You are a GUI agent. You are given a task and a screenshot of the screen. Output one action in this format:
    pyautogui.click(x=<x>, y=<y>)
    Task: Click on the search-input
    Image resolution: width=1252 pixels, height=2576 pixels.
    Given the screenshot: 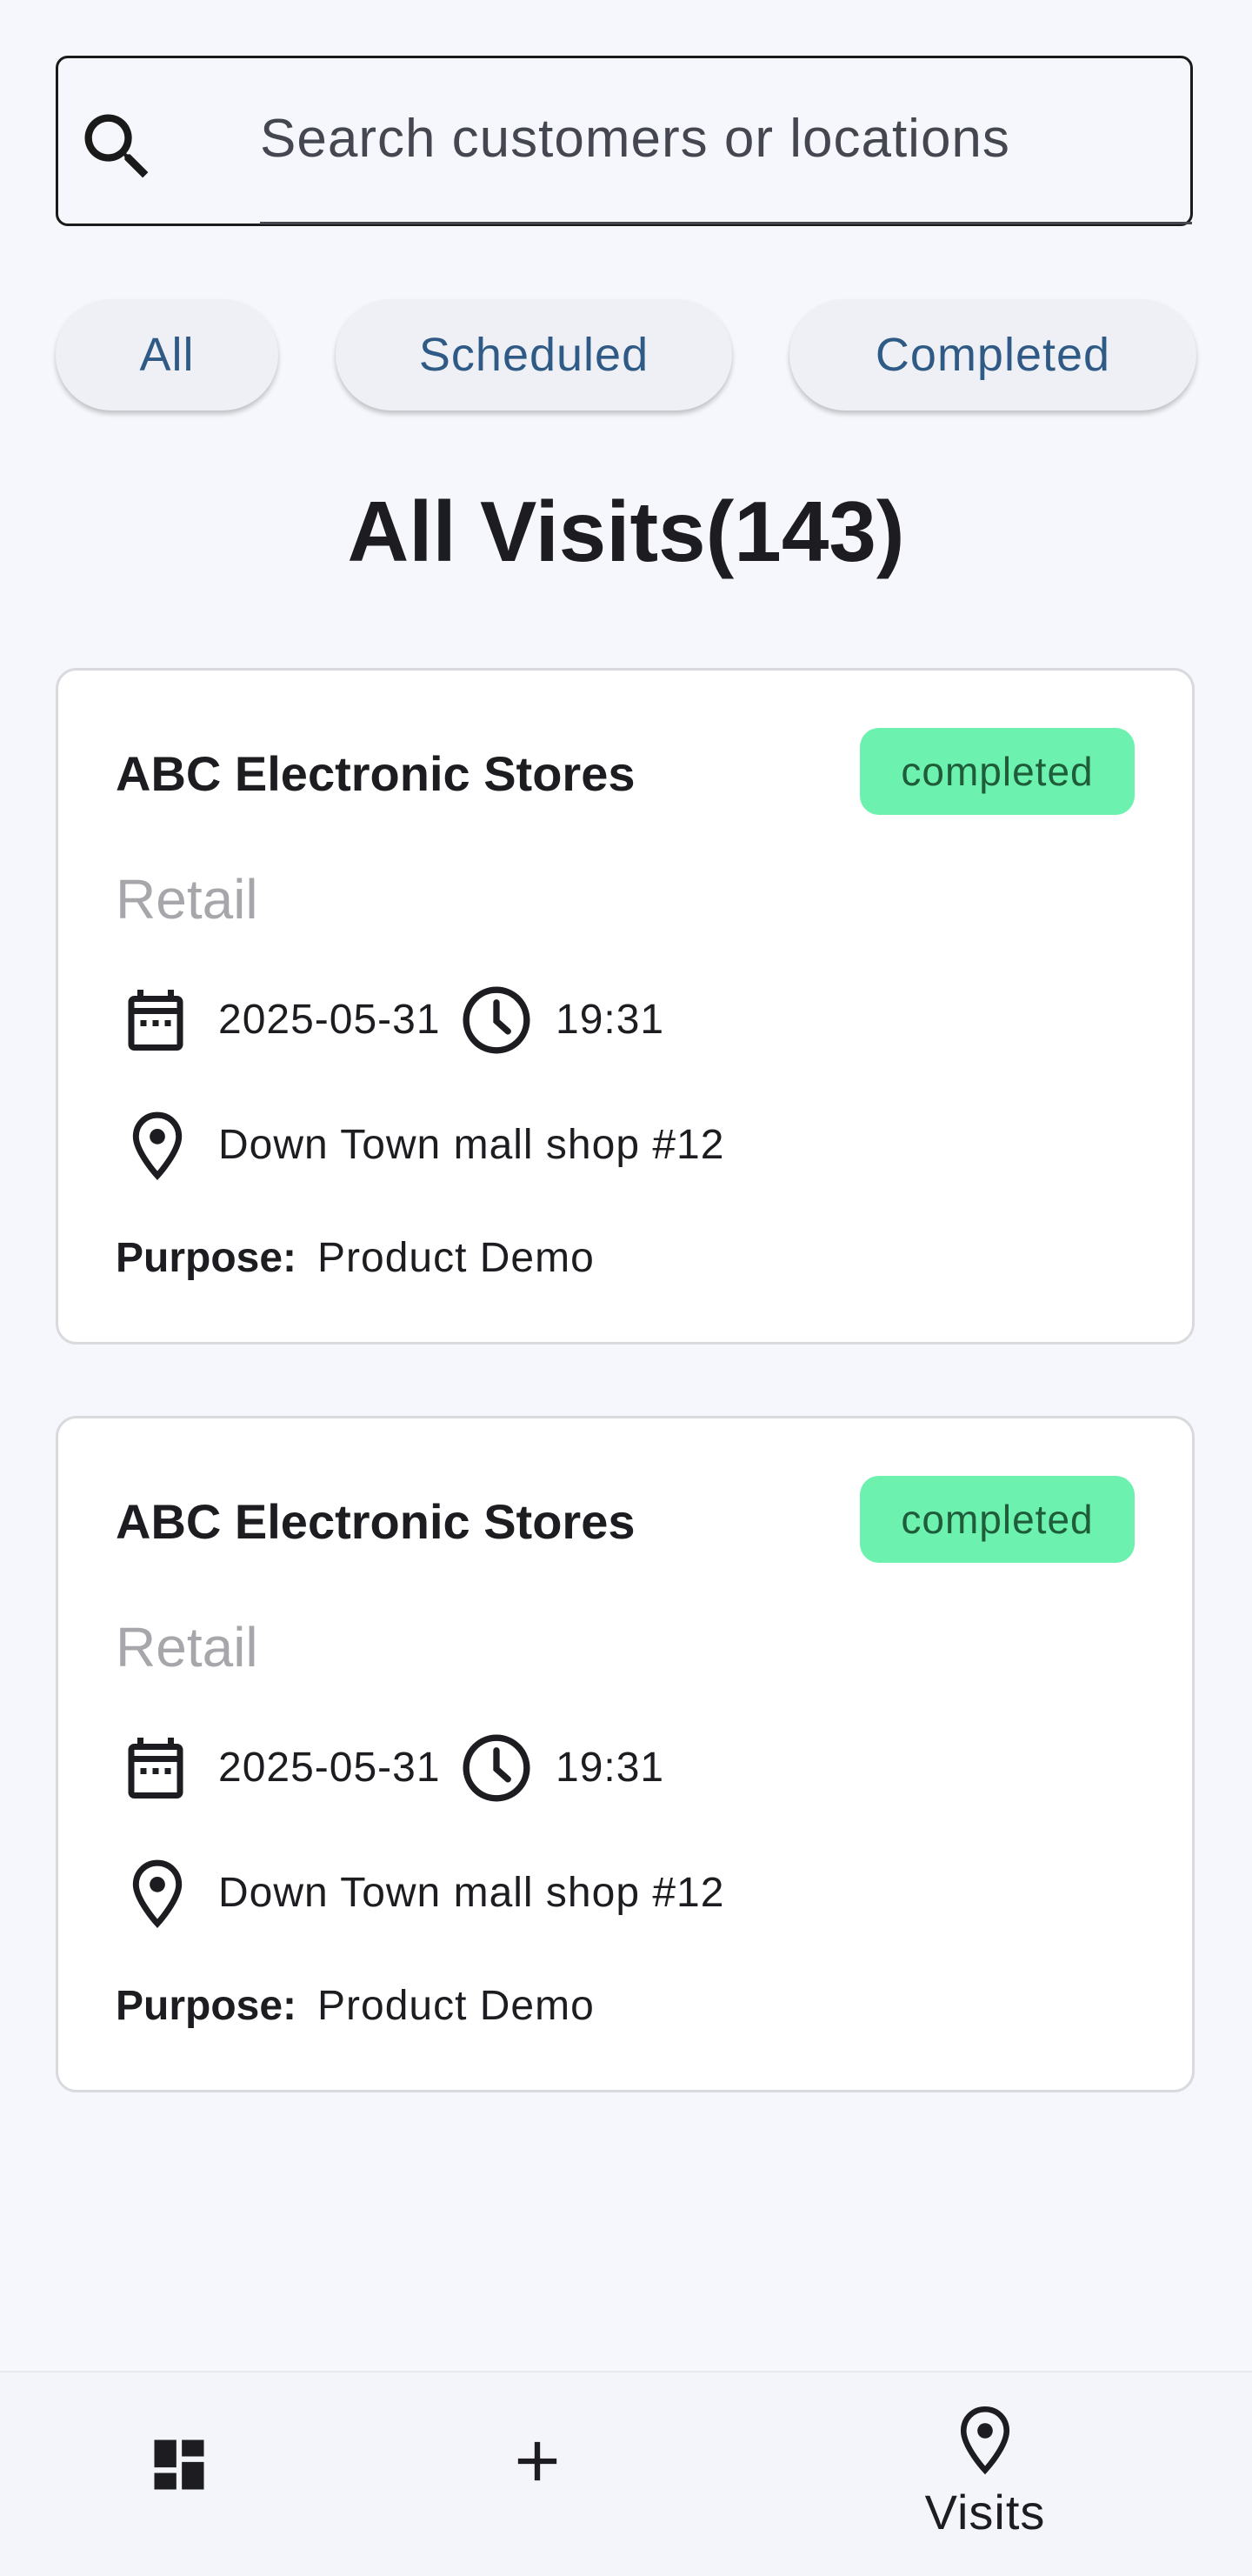 What is the action you would take?
    pyautogui.click(x=712, y=138)
    